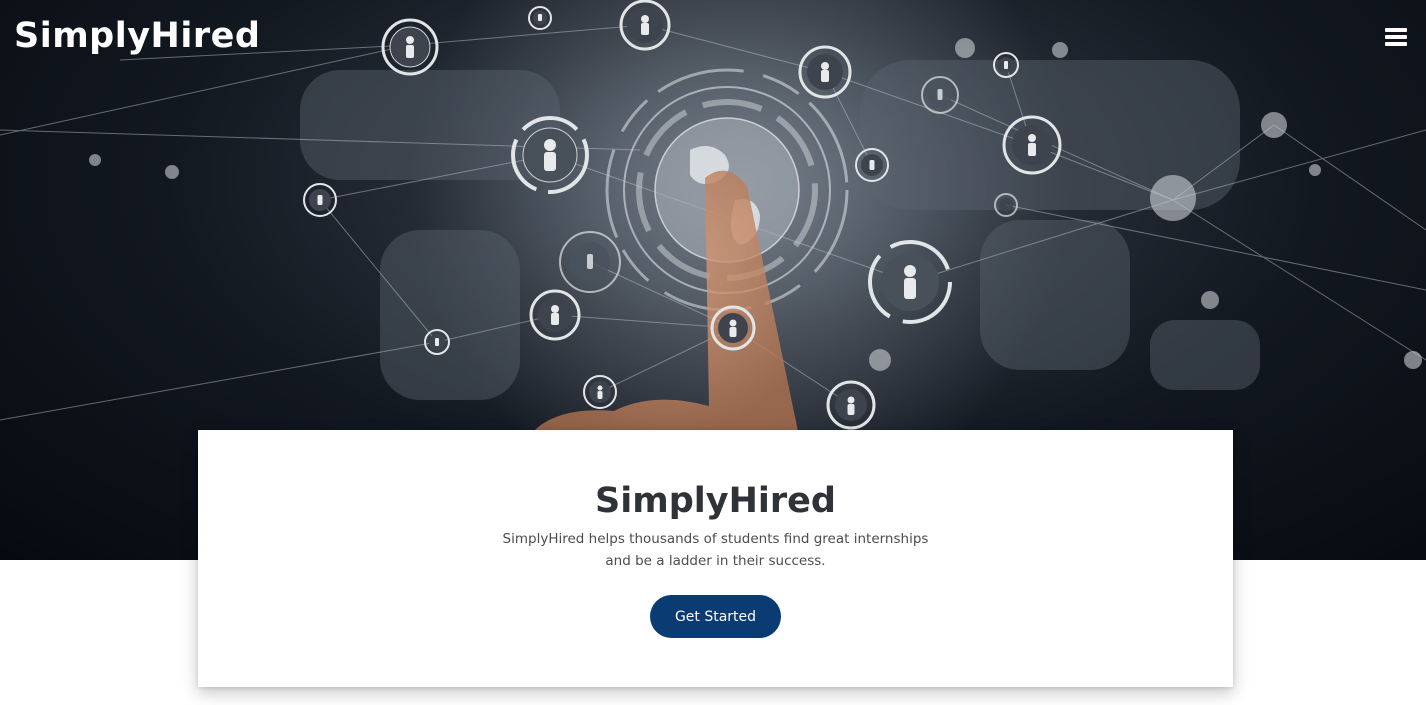 The image size is (1426, 705). What do you see at coordinates (715, 616) in the screenshot?
I see `get-started-button: Get Started` at bounding box center [715, 616].